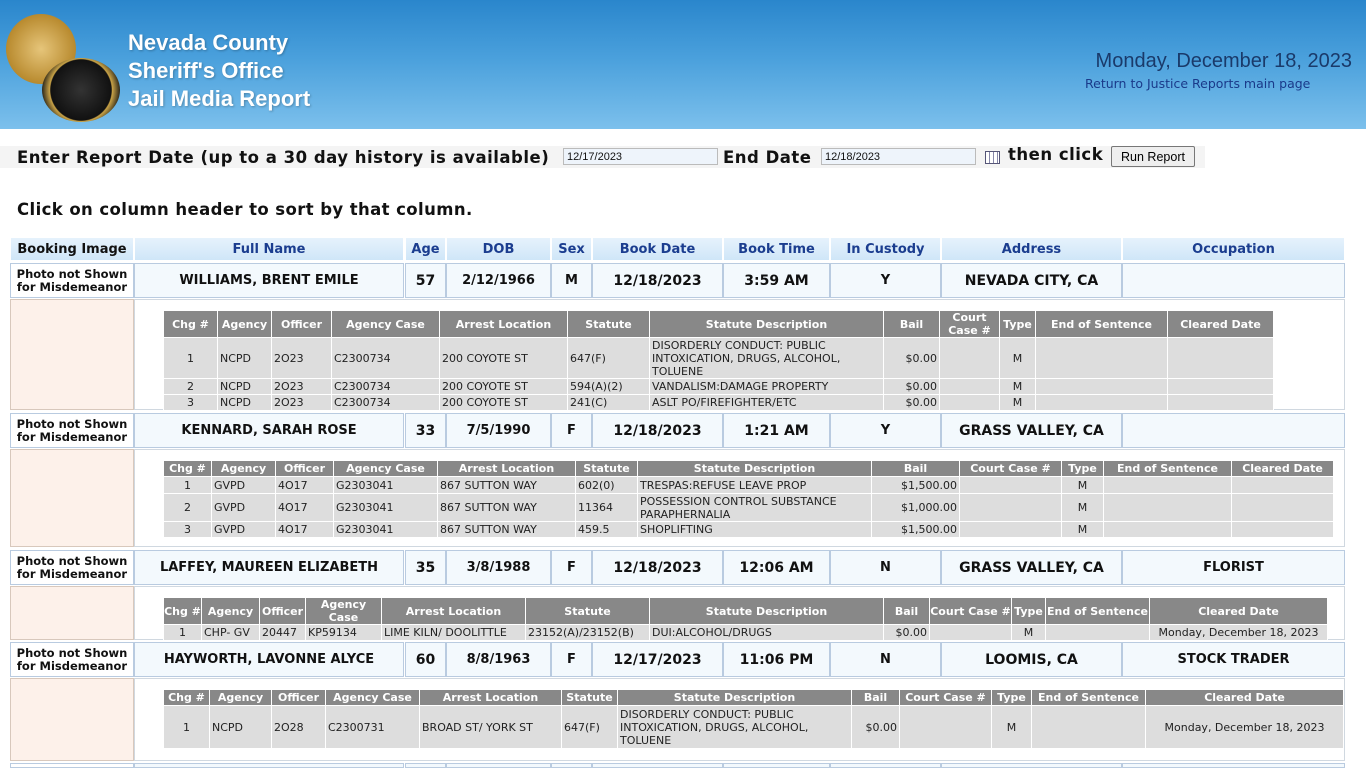 Image resolution: width=1366 pixels, height=768 pixels. What do you see at coordinates (503, 386) in the screenshot?
I see `charge-location-cell: 200 COYOTE ST` at bounding box center [503, 386].